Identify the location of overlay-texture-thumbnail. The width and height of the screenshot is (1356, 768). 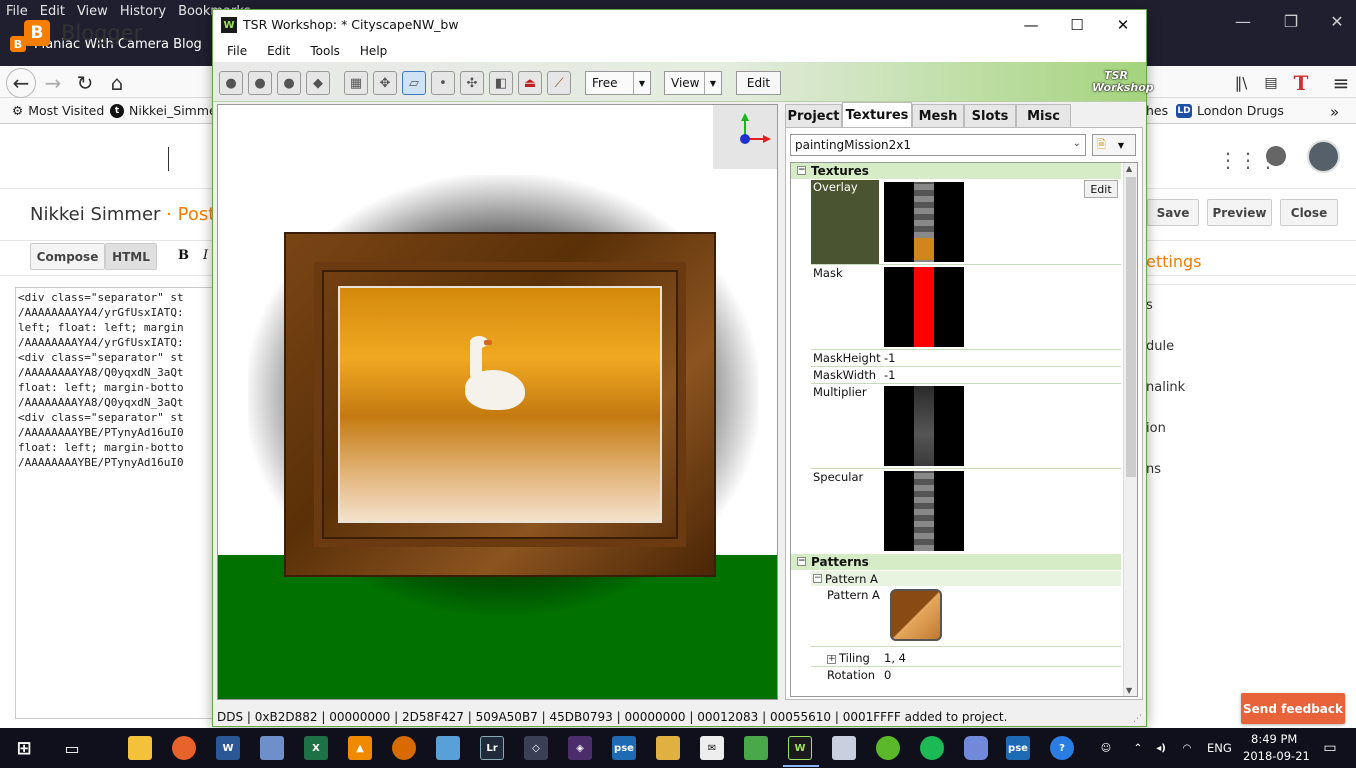
(924, 222).